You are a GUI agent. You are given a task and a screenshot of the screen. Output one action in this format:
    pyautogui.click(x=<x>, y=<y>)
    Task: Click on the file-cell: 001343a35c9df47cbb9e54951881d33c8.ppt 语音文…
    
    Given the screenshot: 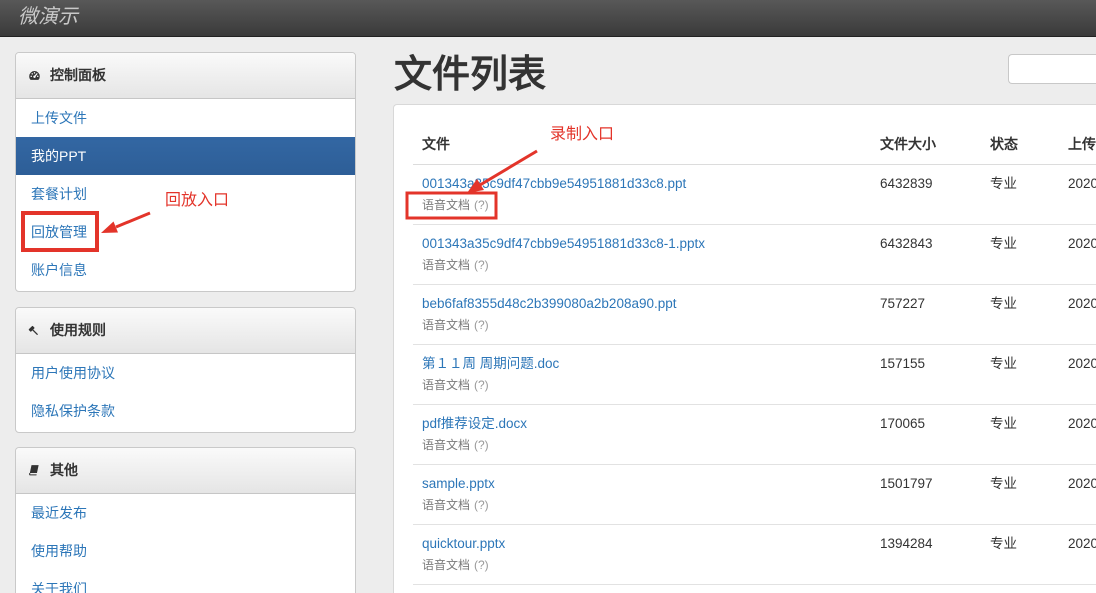 What is the action you would take?
    pyautogui.click(x=642, y=194)
    